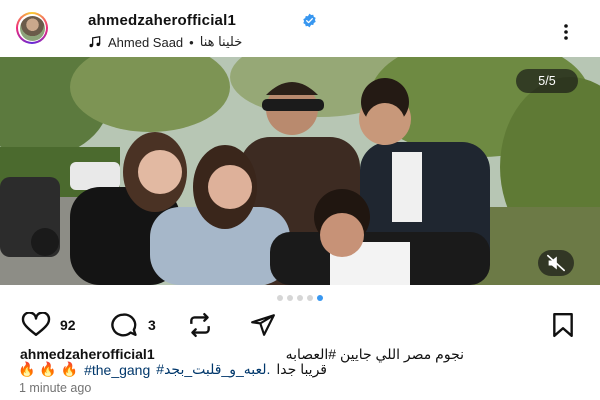  I want to click on audio-artist: Ahmed Saad, so click(146, 42).